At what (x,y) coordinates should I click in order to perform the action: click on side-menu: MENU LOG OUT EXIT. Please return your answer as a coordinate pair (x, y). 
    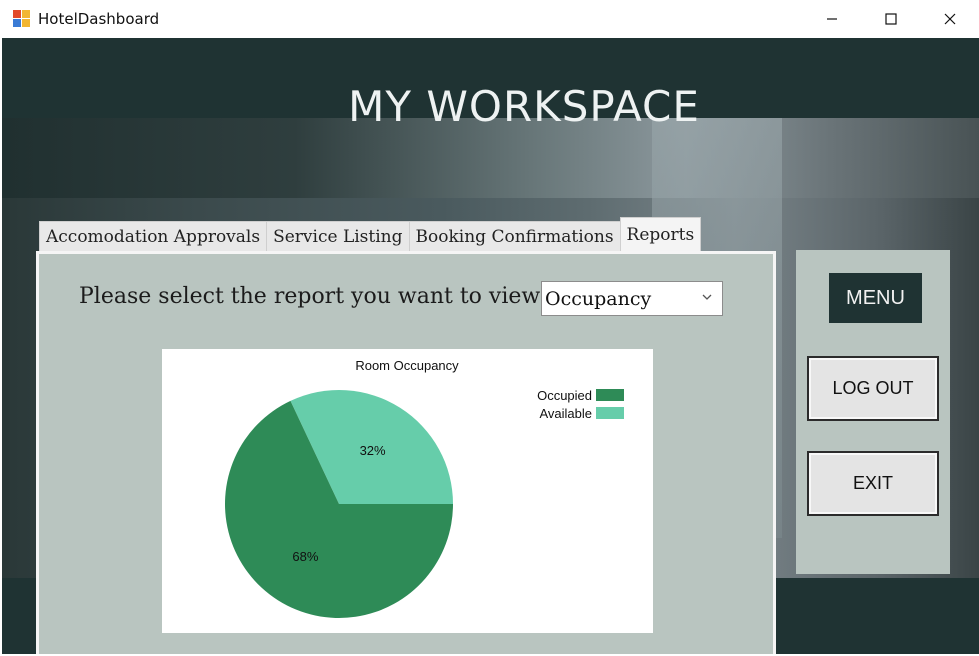
    Looking at the image, I should click on (873, 412).